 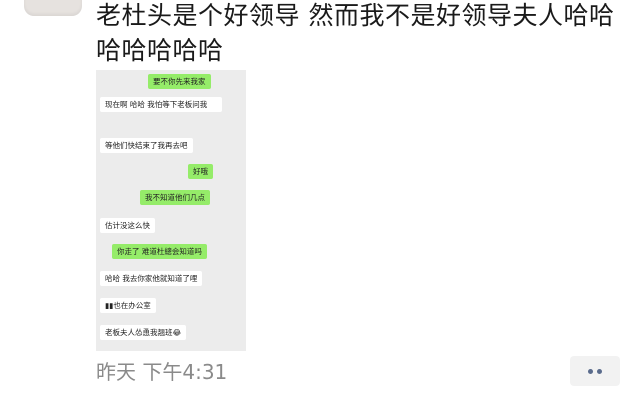 I want to click on chat-bubble: 估计没这么快, so click(x=127, y=225).